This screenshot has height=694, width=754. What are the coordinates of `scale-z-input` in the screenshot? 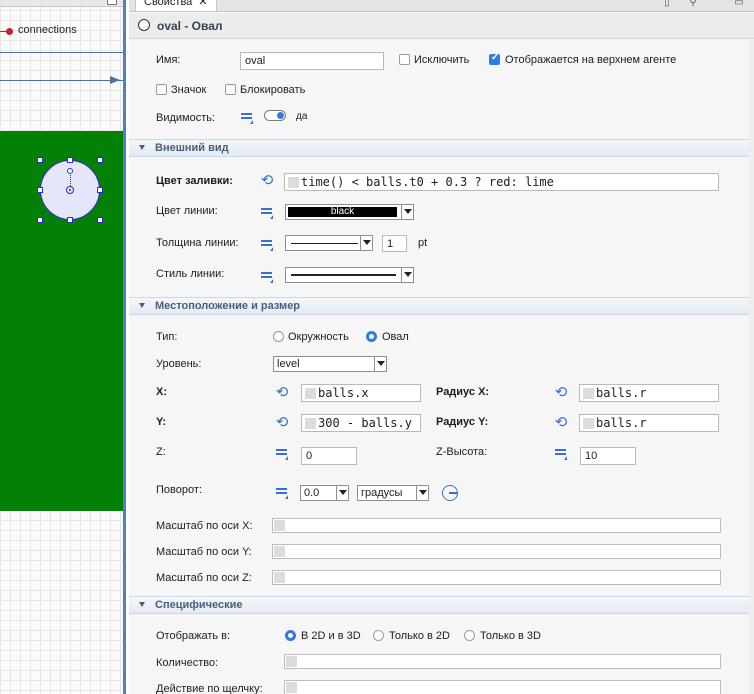 It's located at (496, 577).